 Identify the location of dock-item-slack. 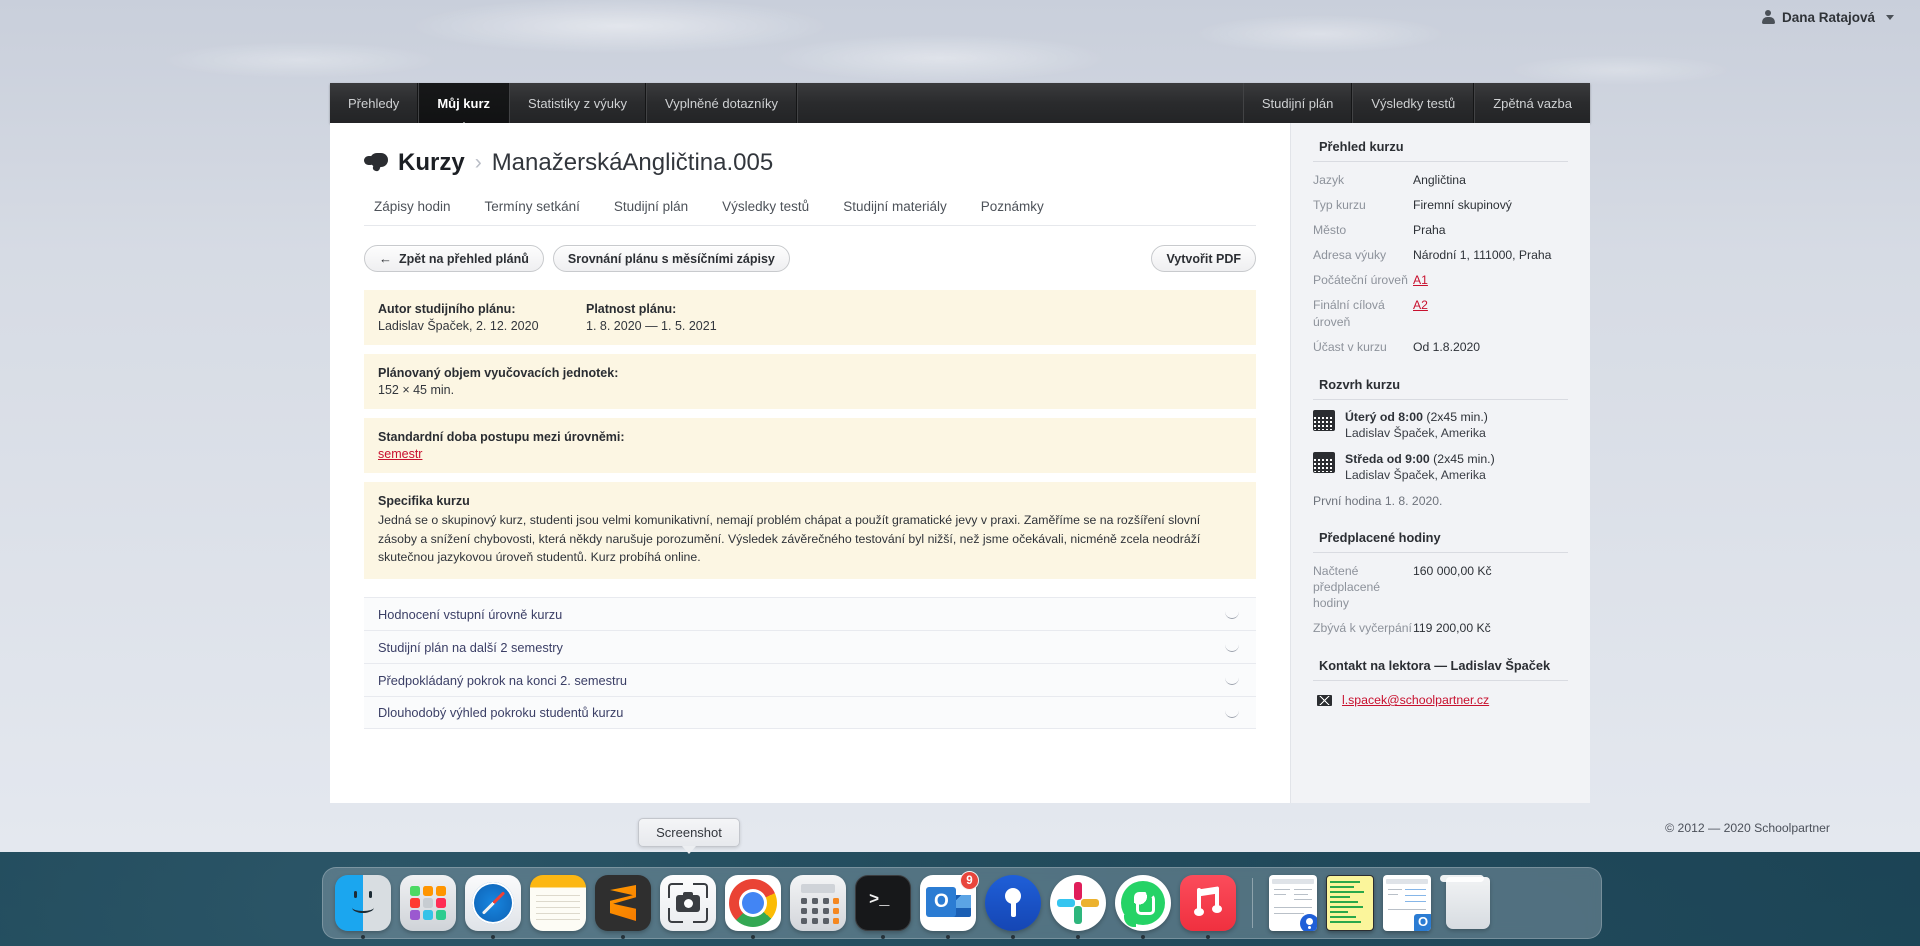
(1078, 907).